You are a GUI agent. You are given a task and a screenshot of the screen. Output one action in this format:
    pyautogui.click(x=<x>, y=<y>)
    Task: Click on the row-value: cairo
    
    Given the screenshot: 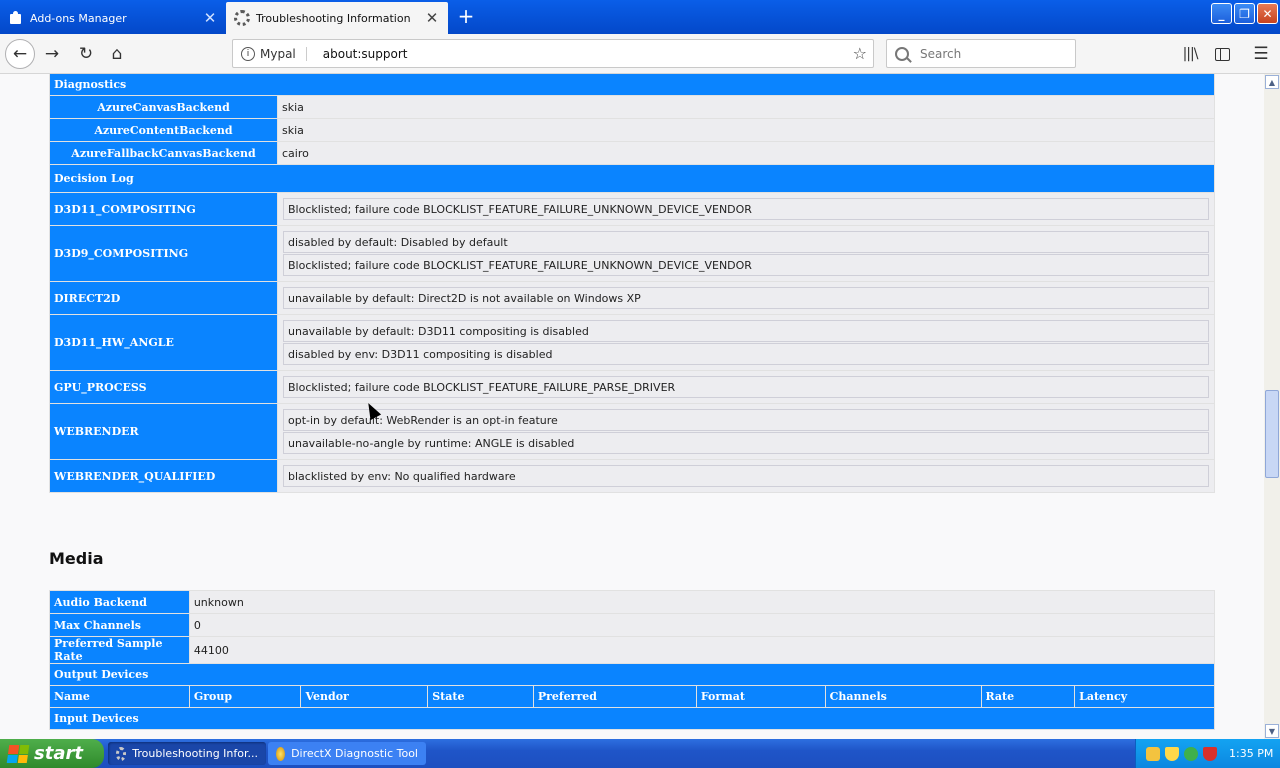 What is the action you would take?
    pyautogui.click(x=746, y=153)
    